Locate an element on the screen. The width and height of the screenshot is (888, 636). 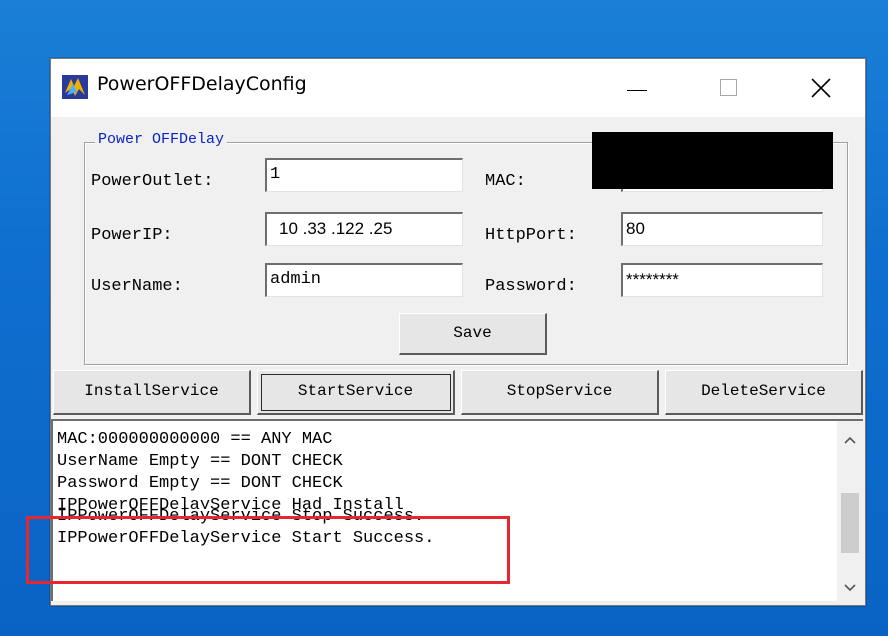
password-label: Password: is located at coordinates (531, 286).